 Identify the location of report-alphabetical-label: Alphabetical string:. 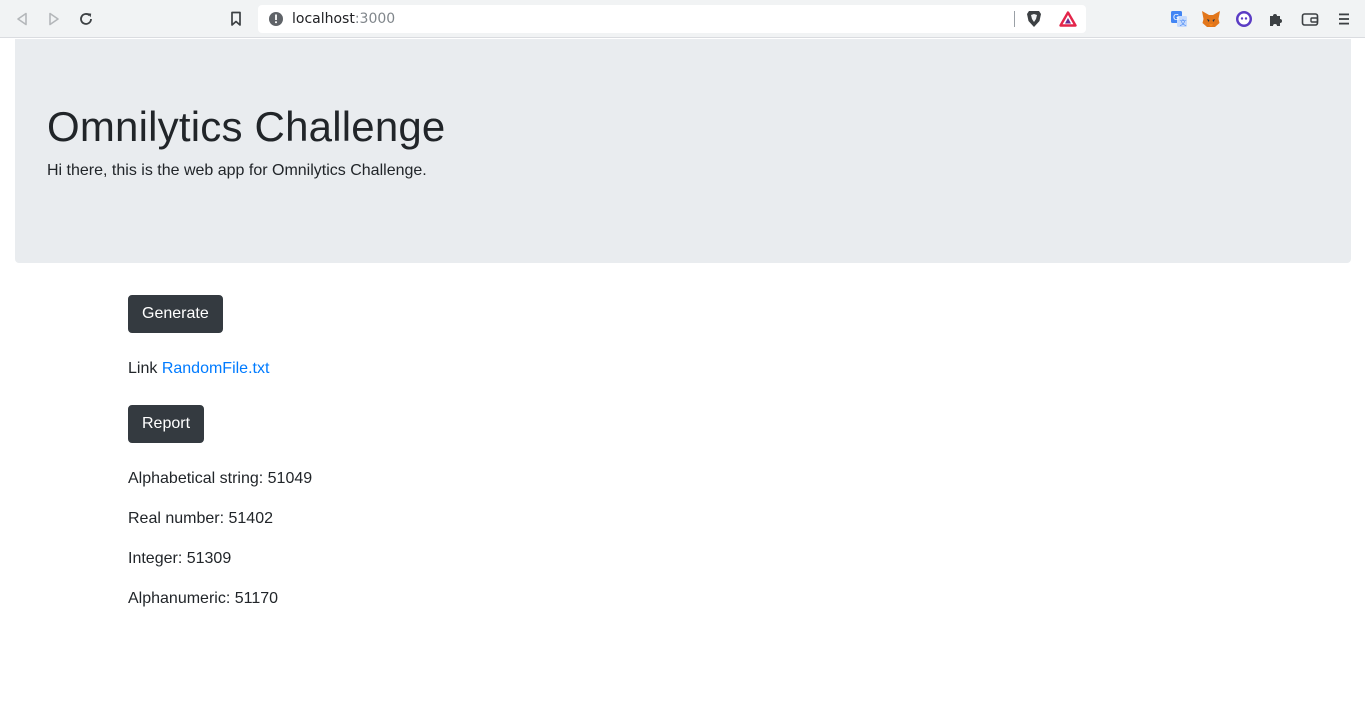
(196, 478).